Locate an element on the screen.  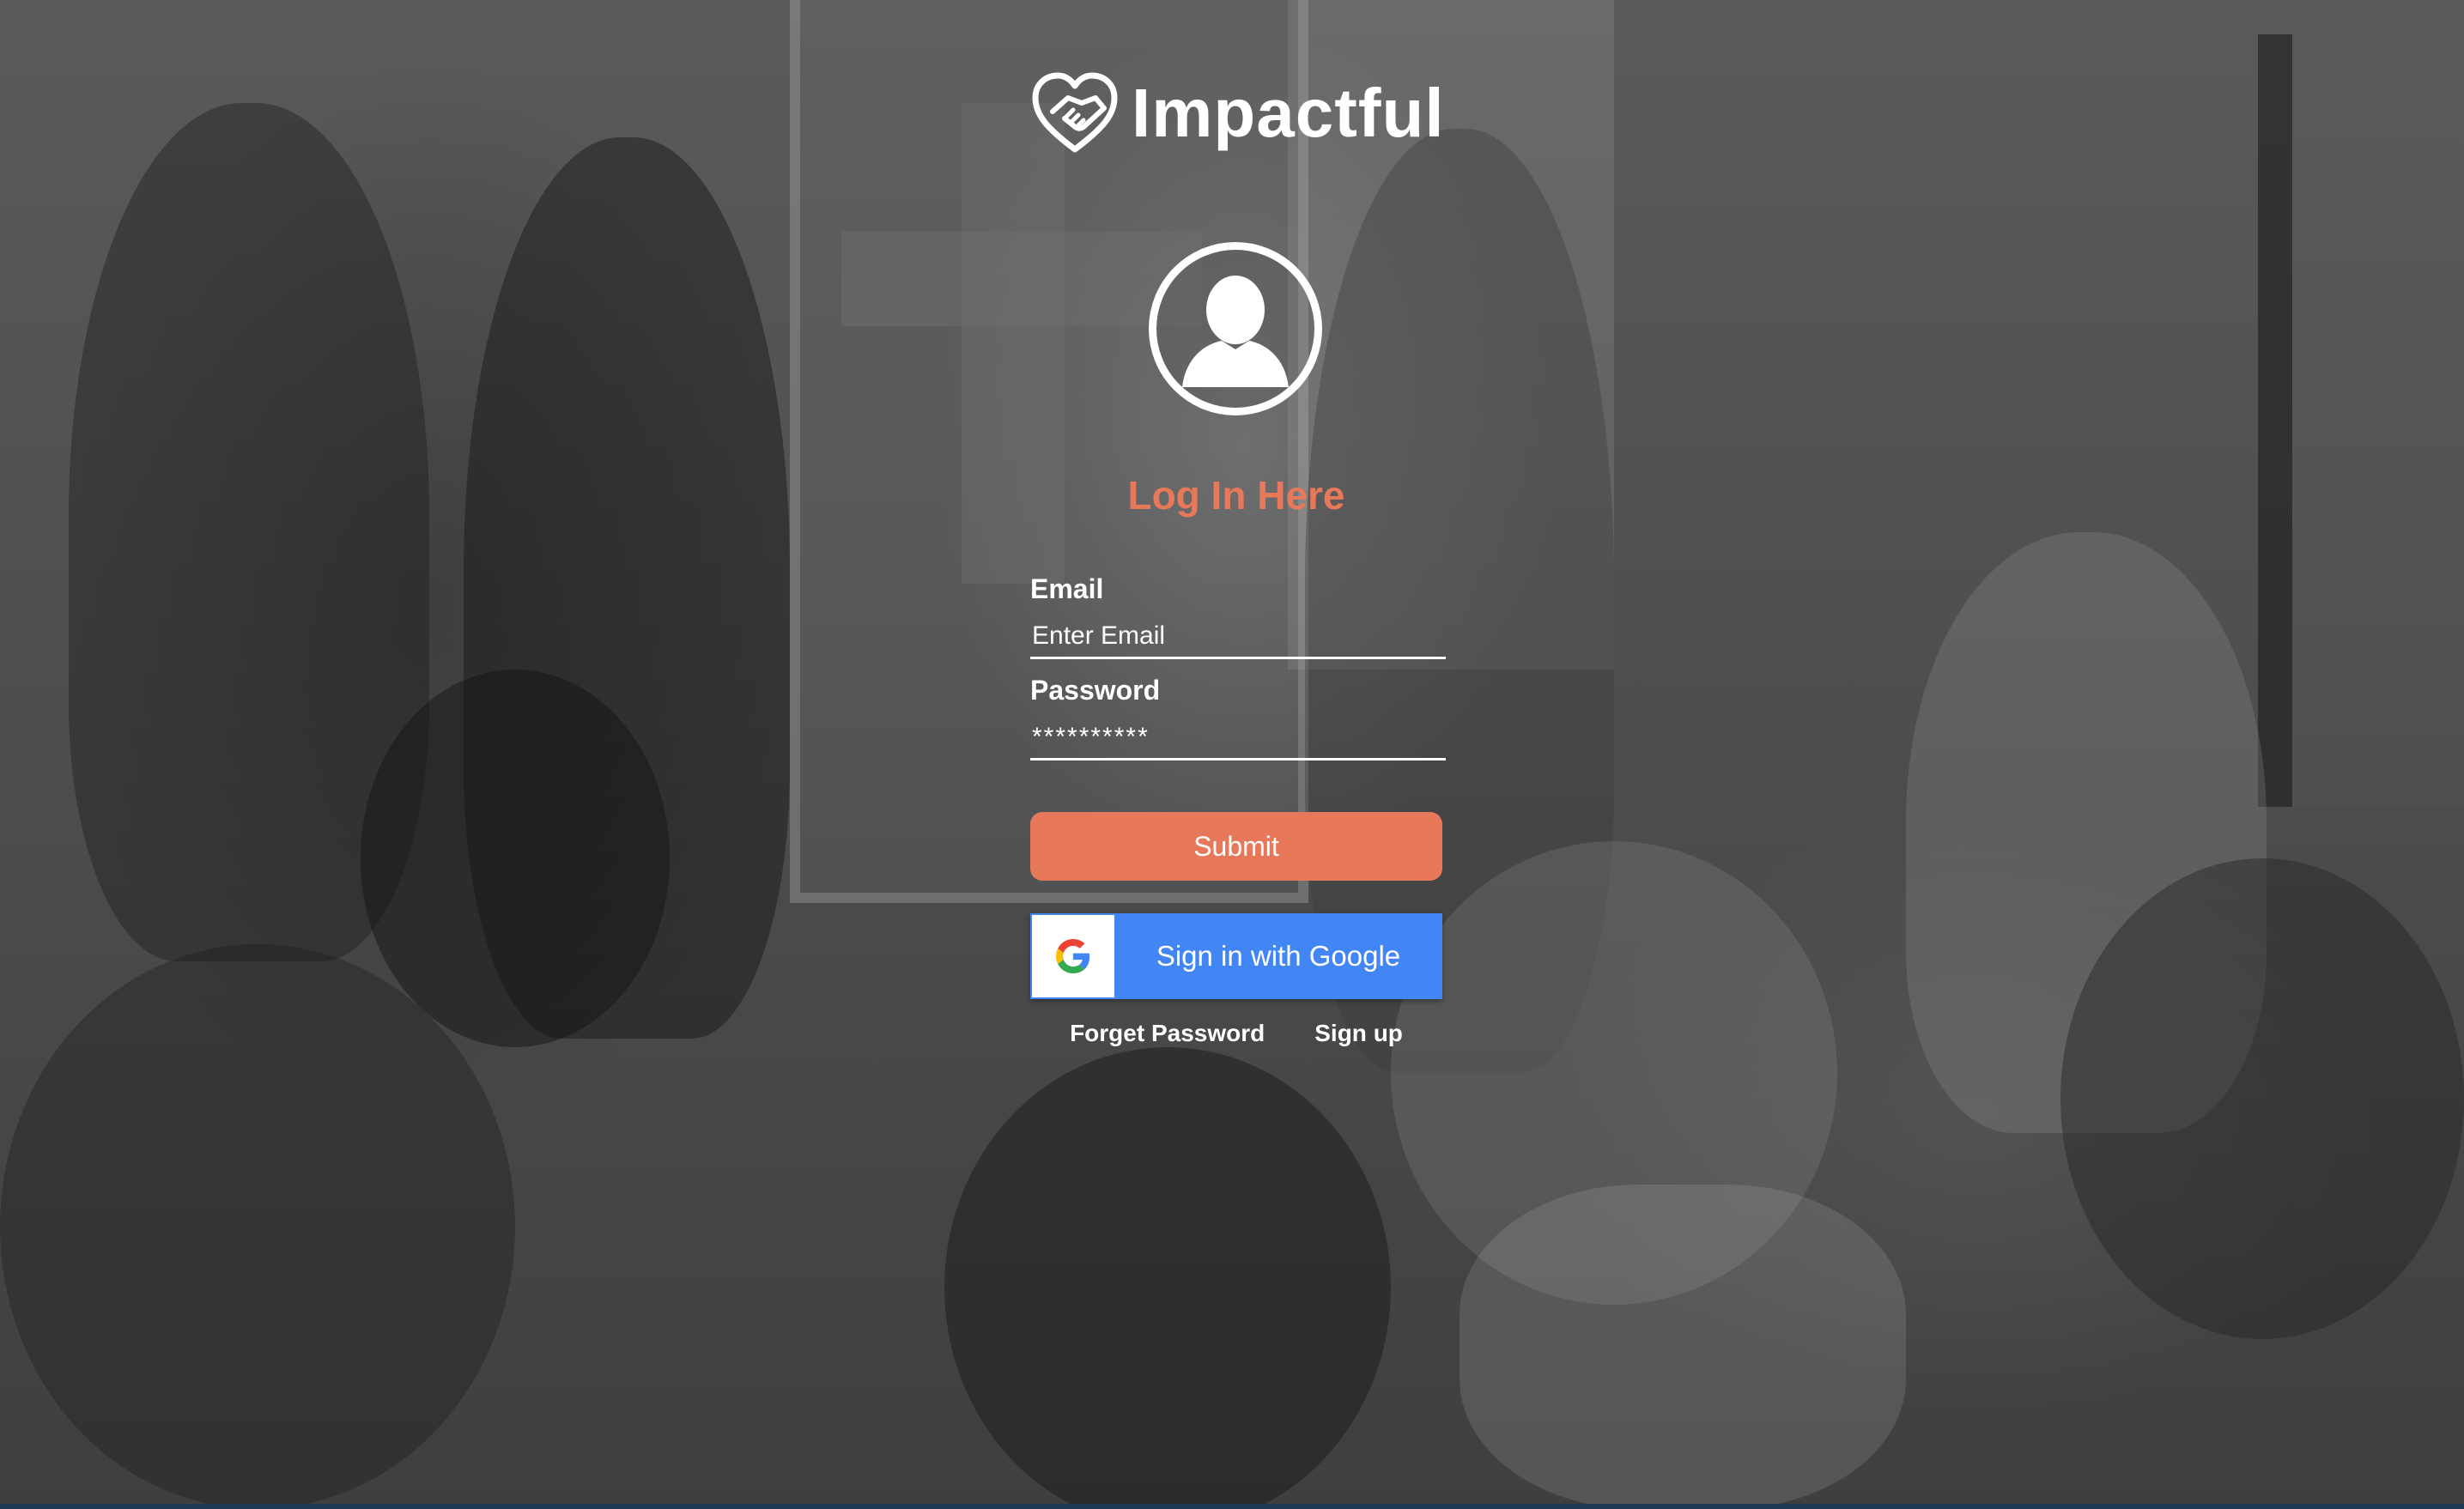
background-cross-bar is located at coordinates (1021, 279).